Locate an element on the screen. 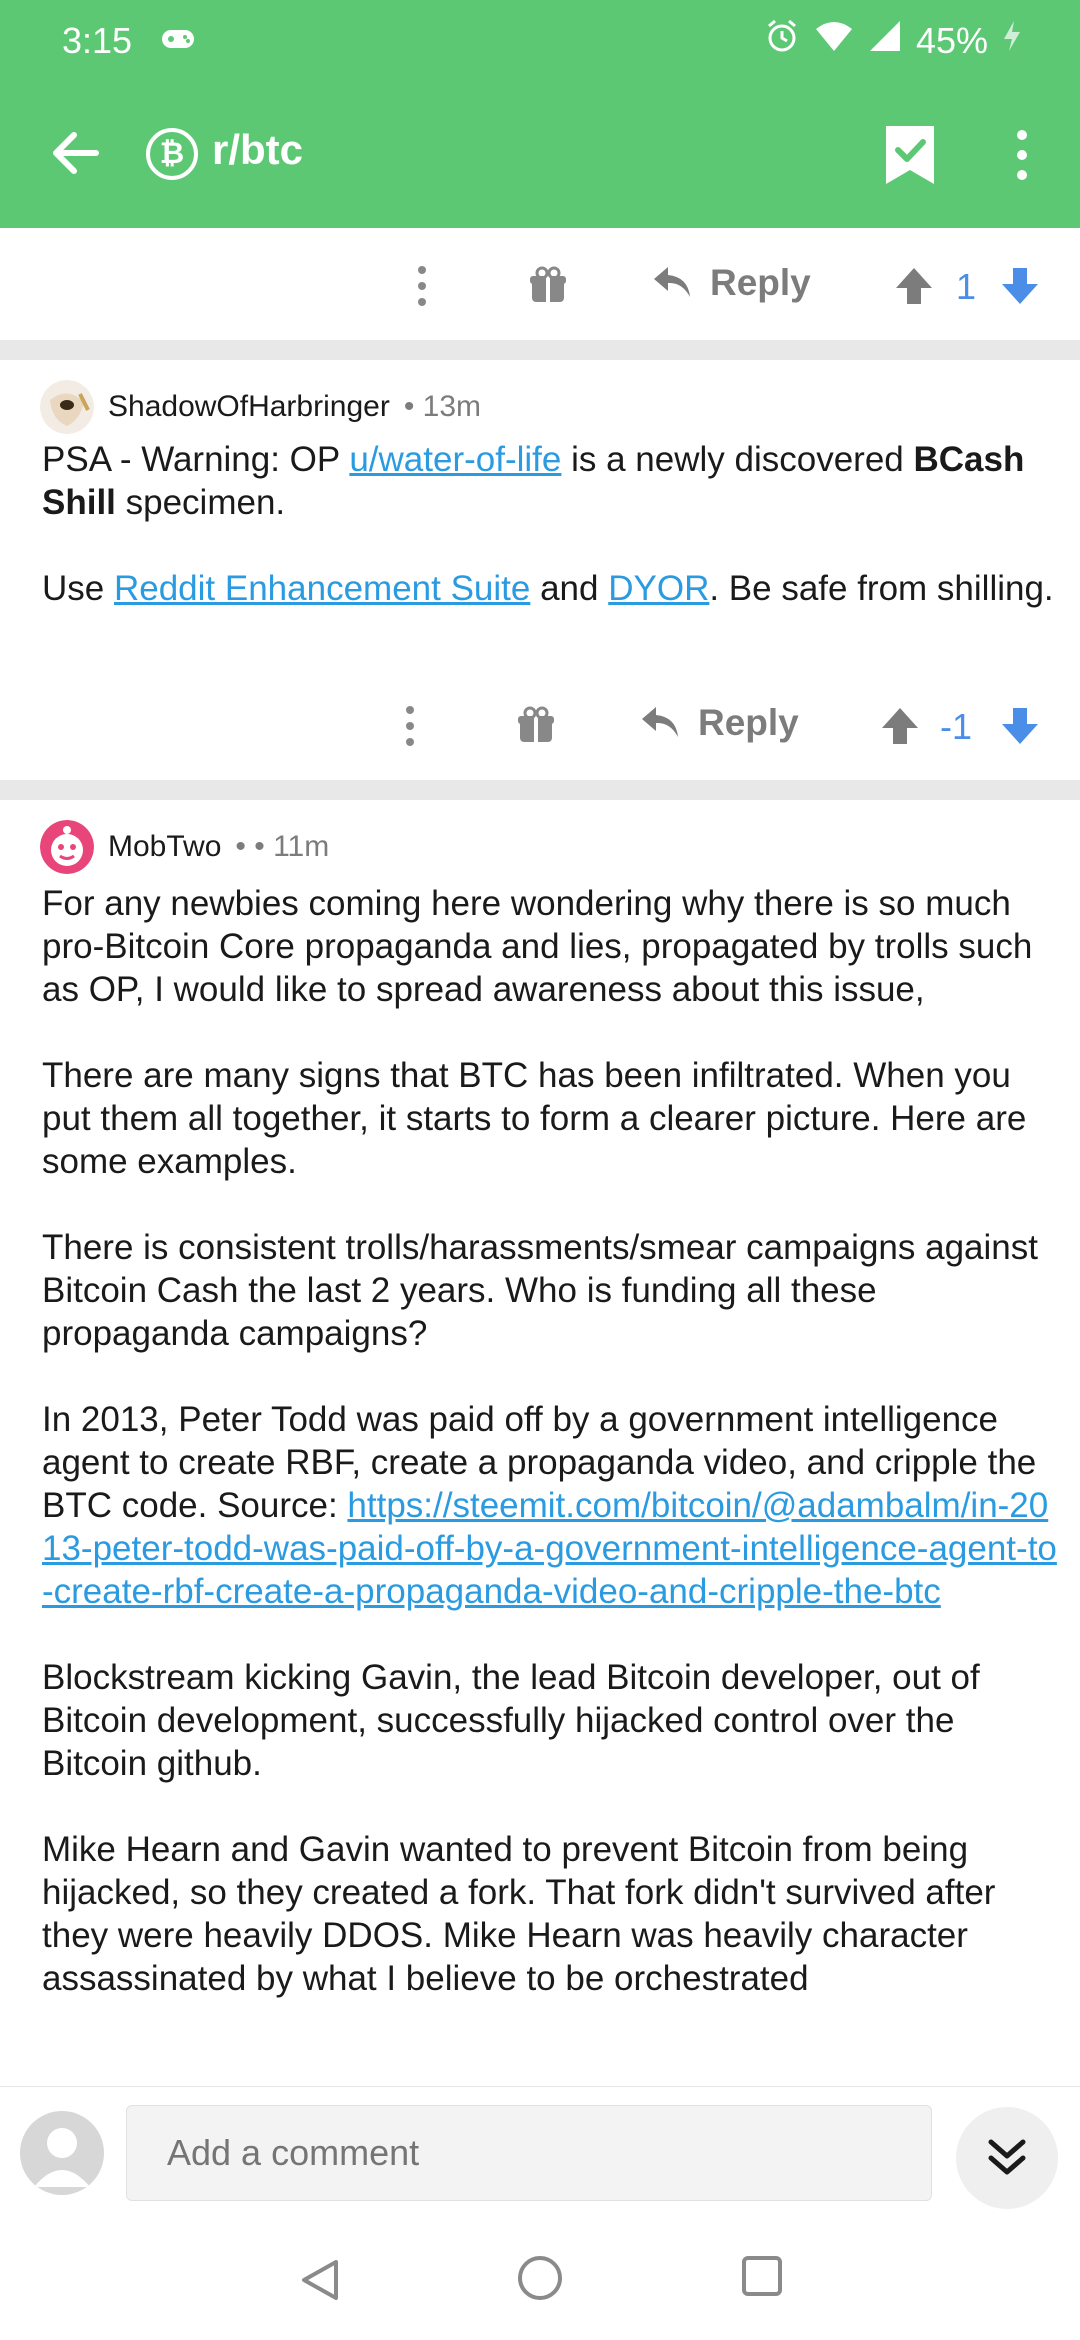 The height and width of the screenshot is (2340, 1080). saved-check-icon is located at coordinates (910, 155).